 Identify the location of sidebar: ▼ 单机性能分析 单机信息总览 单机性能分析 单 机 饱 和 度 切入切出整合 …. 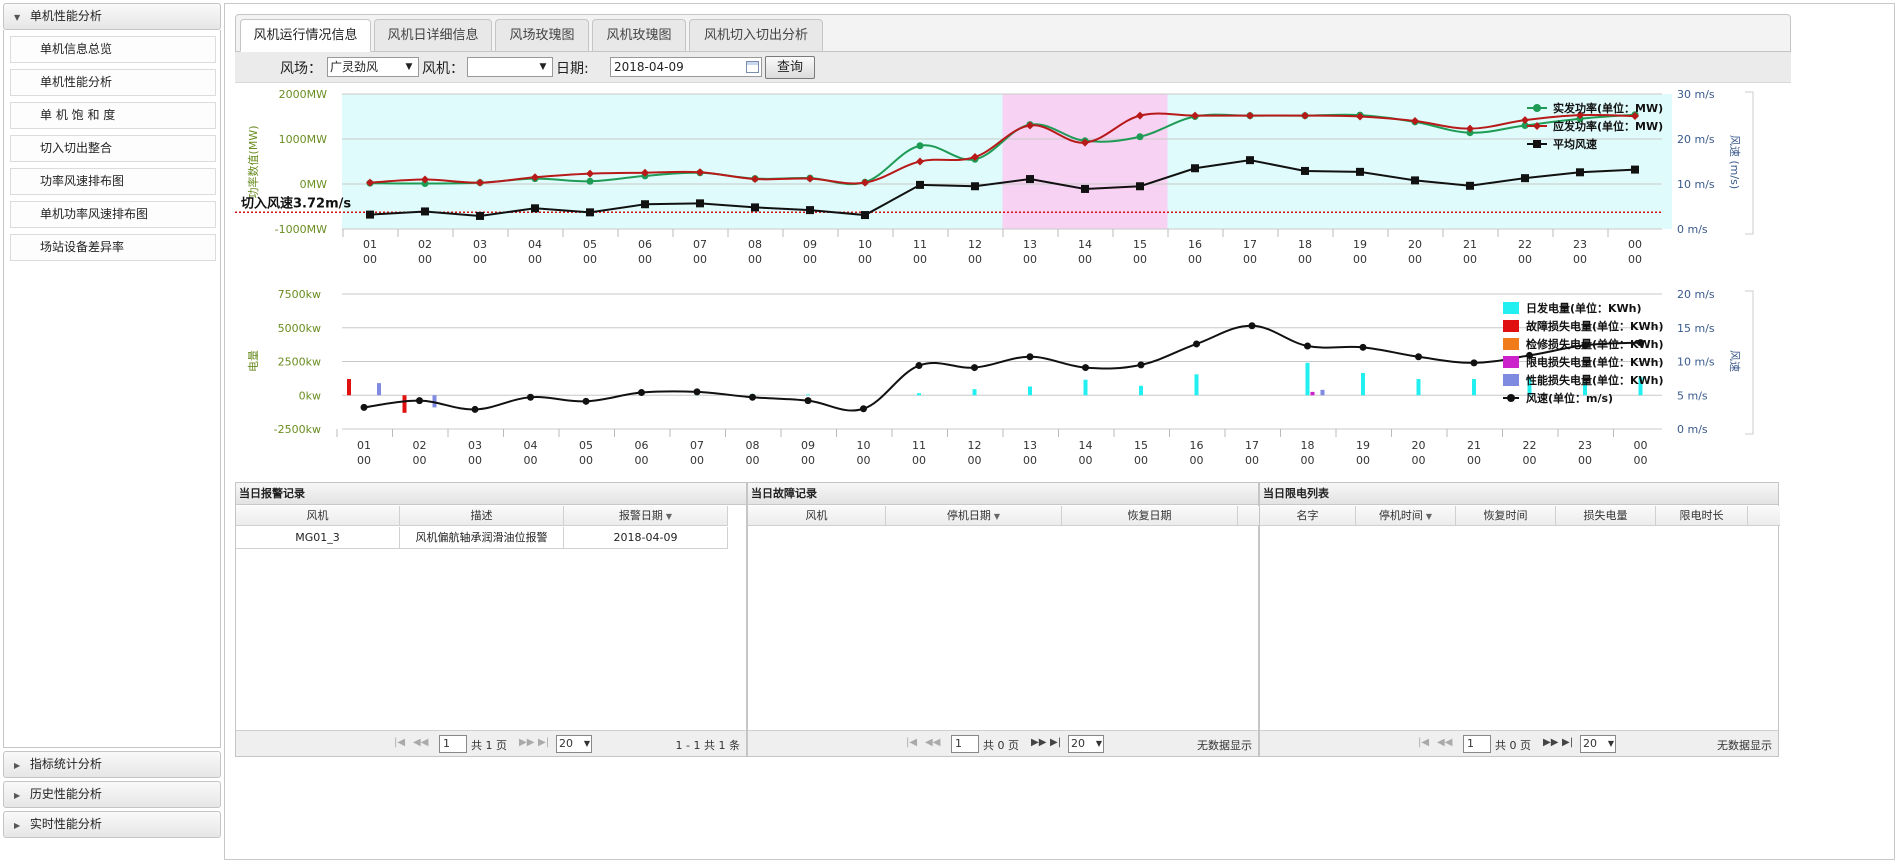
(112, 430).